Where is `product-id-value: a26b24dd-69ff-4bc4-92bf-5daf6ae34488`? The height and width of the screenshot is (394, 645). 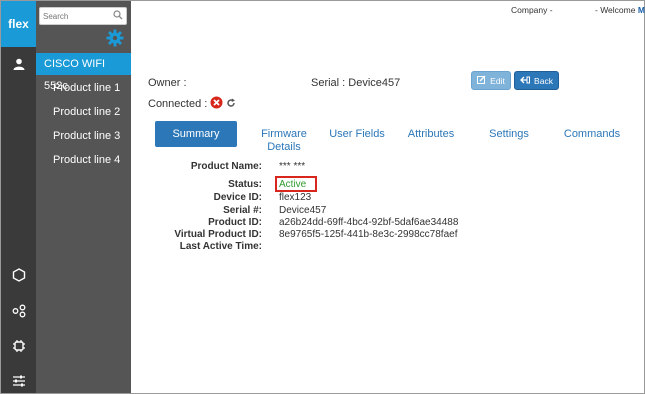
product-id-value: a26b24dd-69ff-4bc4-92bf-5daf6ae34488 is located at coordinates (369, 222).